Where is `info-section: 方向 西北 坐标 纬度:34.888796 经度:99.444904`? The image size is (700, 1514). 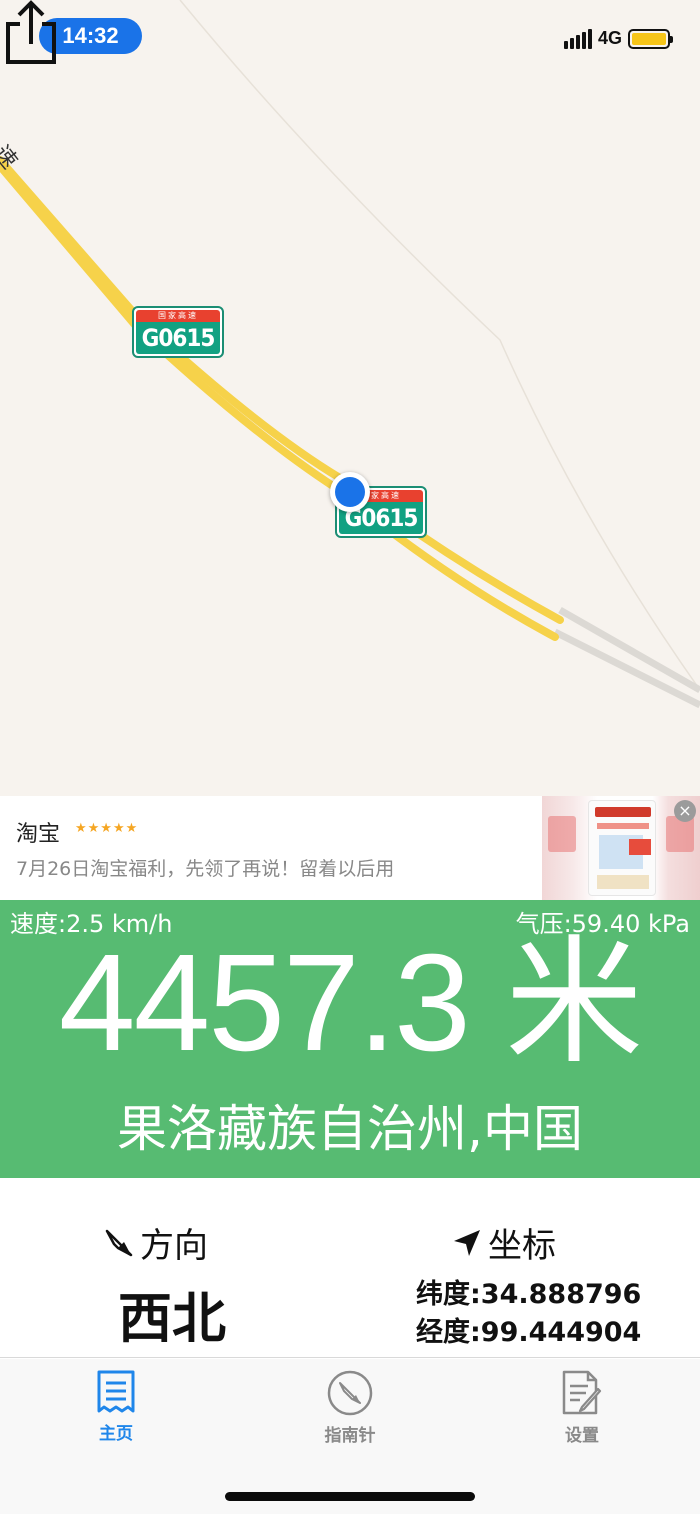 info-section: 方向 西北 坐标 纬度:34.888796 经度:99.444904 is located at coordinates (350, 1268).